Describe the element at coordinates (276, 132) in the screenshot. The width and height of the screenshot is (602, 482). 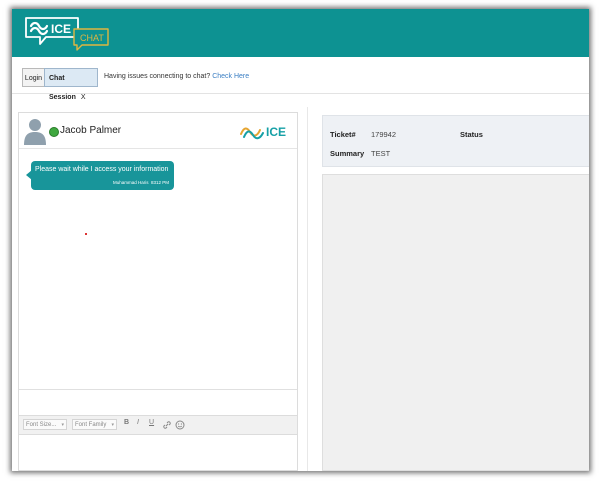
I see `brand-logo-text: ICE` at that location.